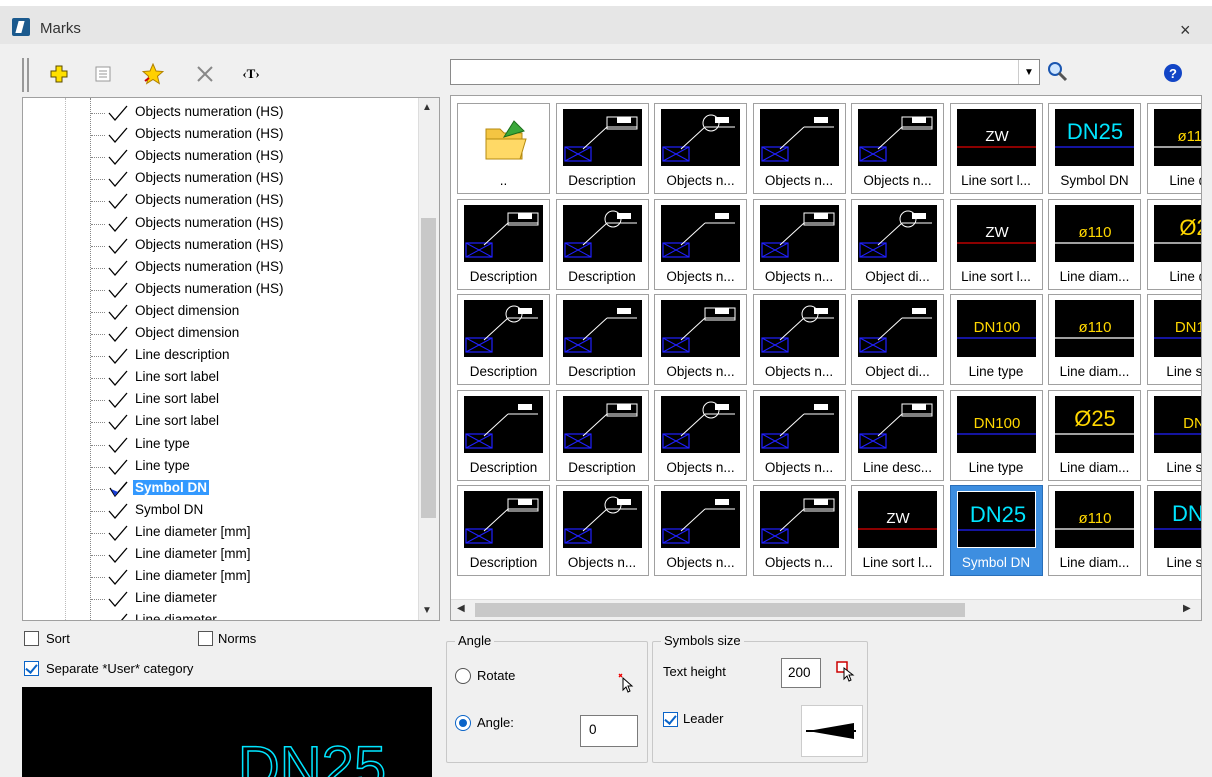 The height and width of the screenshot is (777, 1212). I want to click on properties-icon, so click(103, 74).